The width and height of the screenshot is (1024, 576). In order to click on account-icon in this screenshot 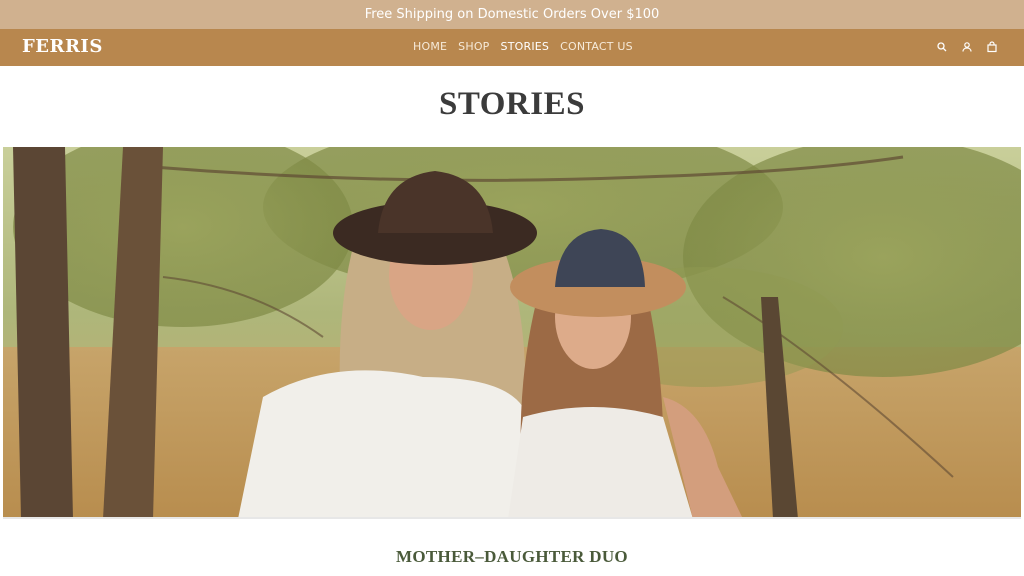, I will do `click(967, 47)`.